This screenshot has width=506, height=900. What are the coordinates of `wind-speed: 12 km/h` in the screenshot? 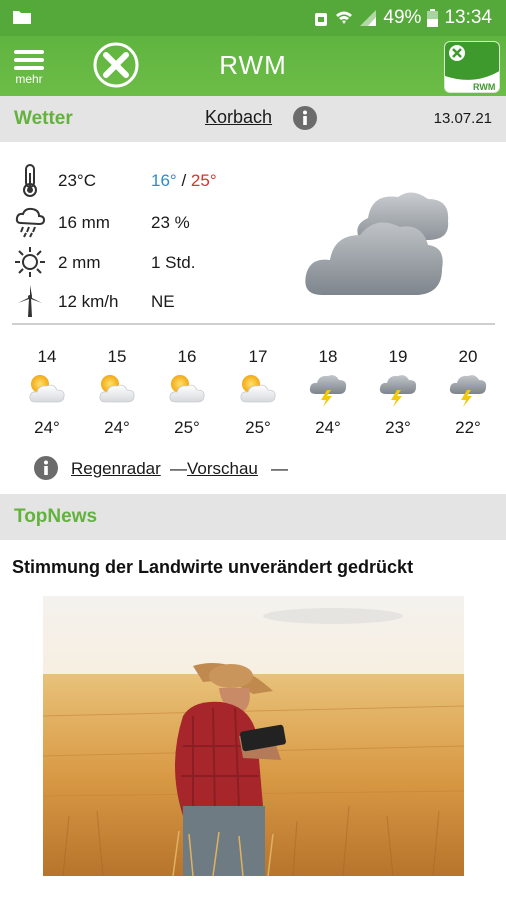 It's located at (88, 301).